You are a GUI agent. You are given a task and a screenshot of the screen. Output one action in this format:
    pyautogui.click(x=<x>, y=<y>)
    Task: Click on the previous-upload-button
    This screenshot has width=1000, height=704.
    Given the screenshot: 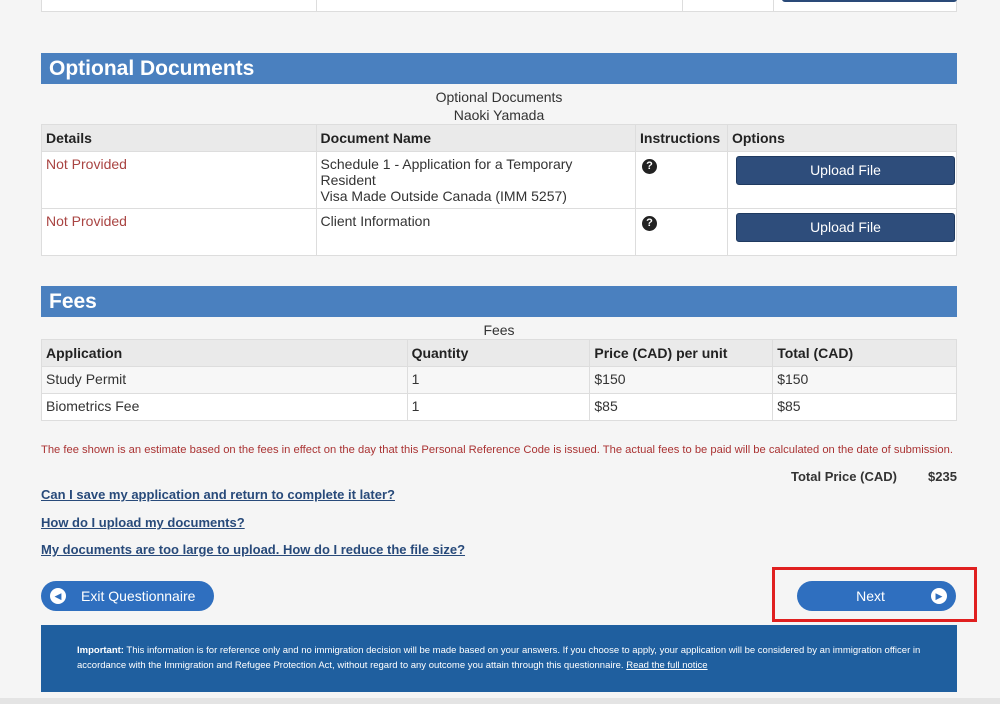 What is the action you would take?
    pyautogui.click(x=869, y=1)
    